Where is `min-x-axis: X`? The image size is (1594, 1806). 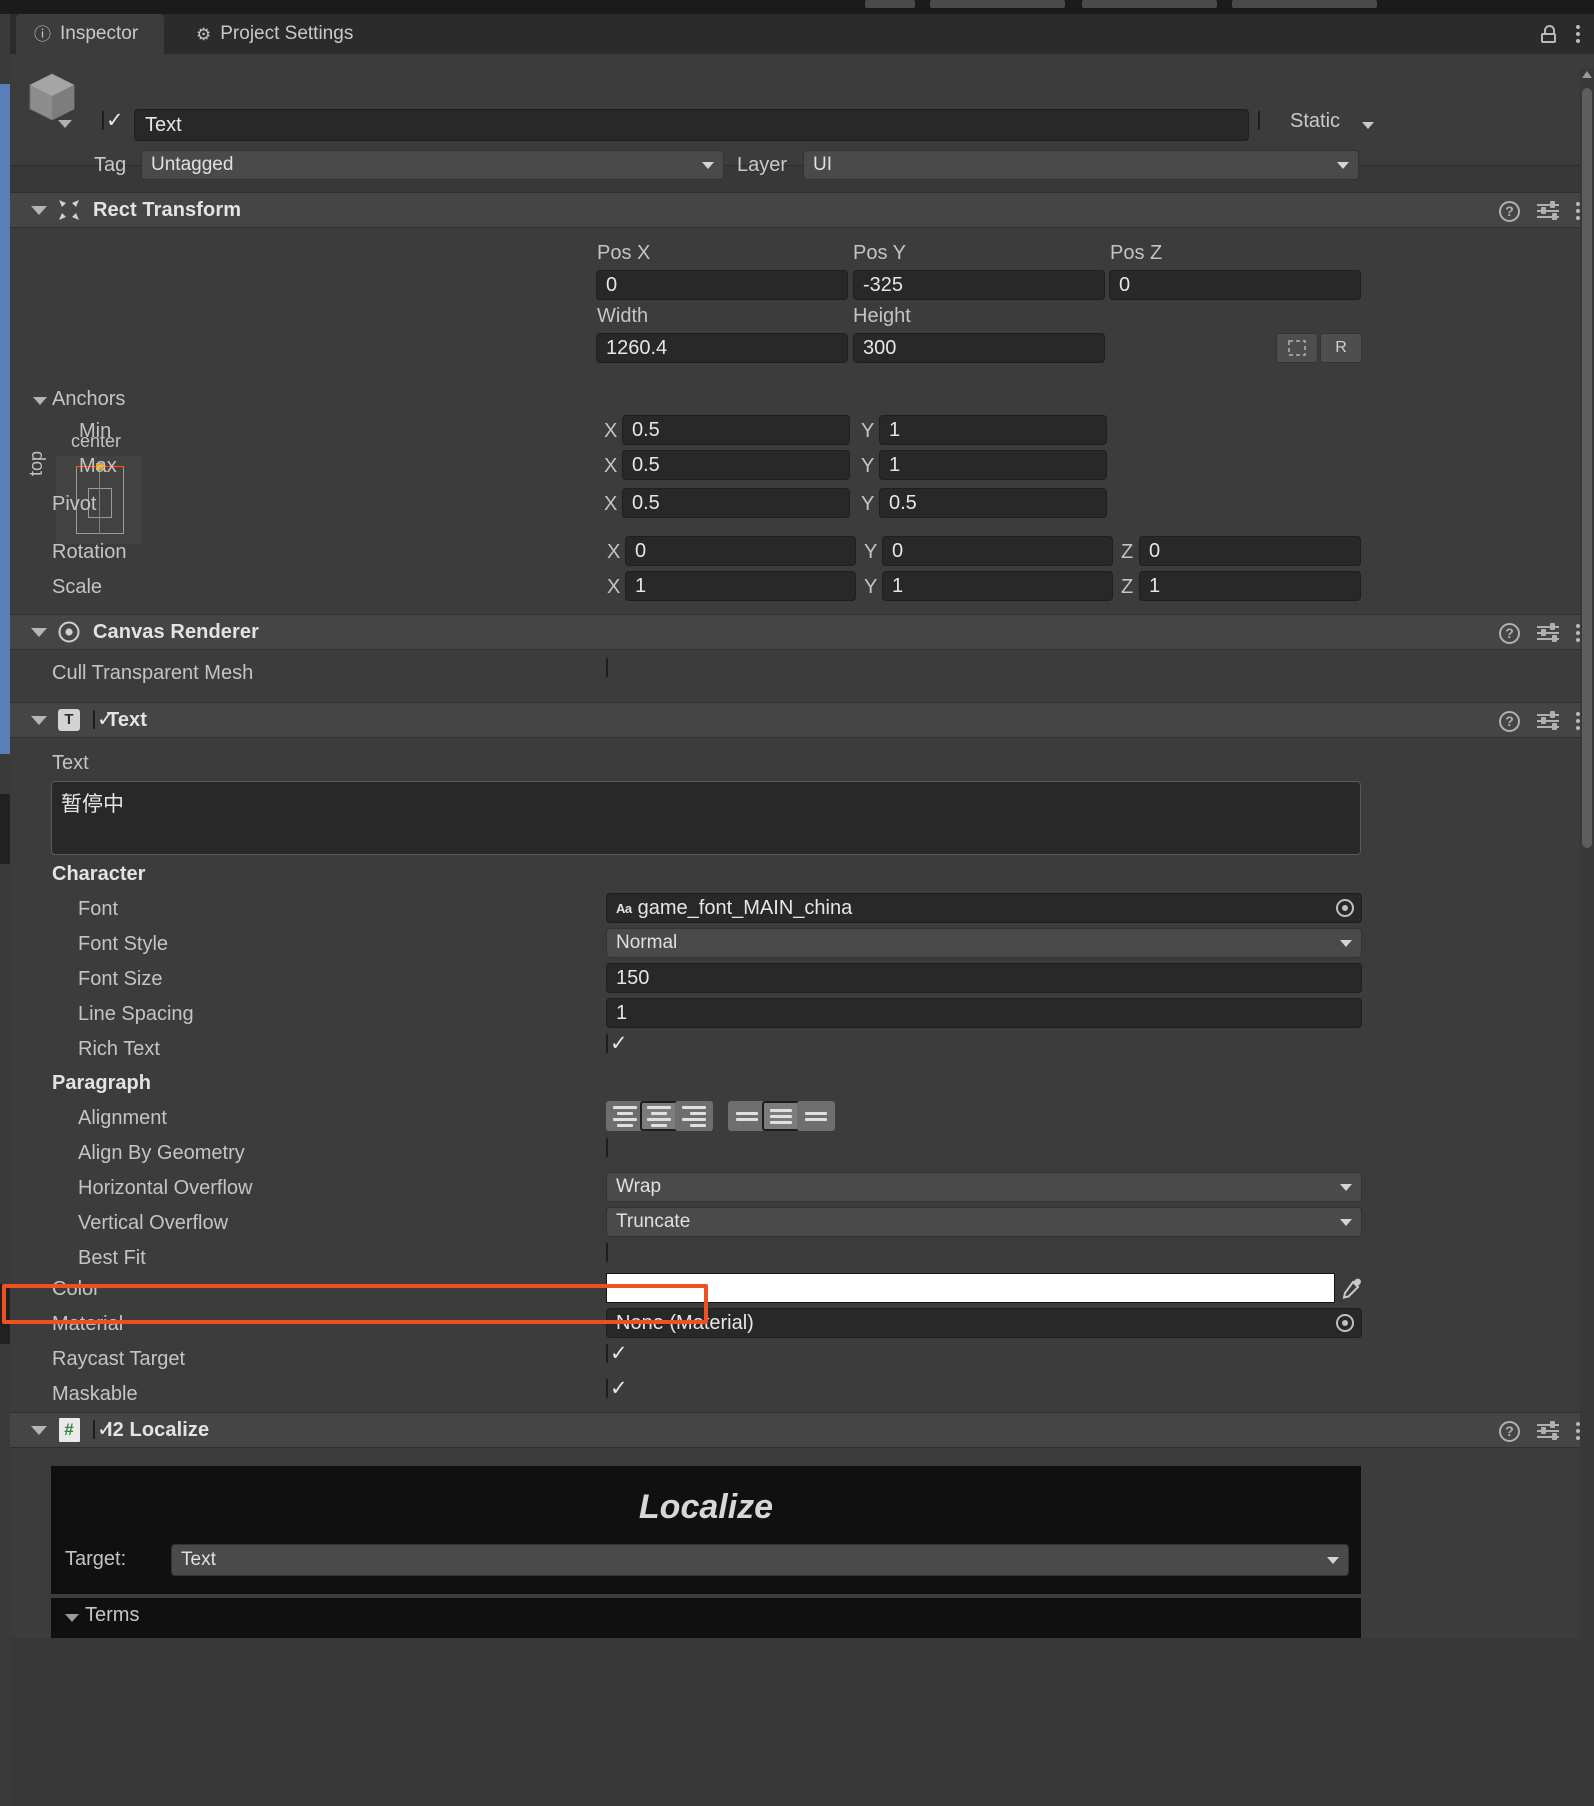 min-x-axis: X is located at coordinates (611, 431).